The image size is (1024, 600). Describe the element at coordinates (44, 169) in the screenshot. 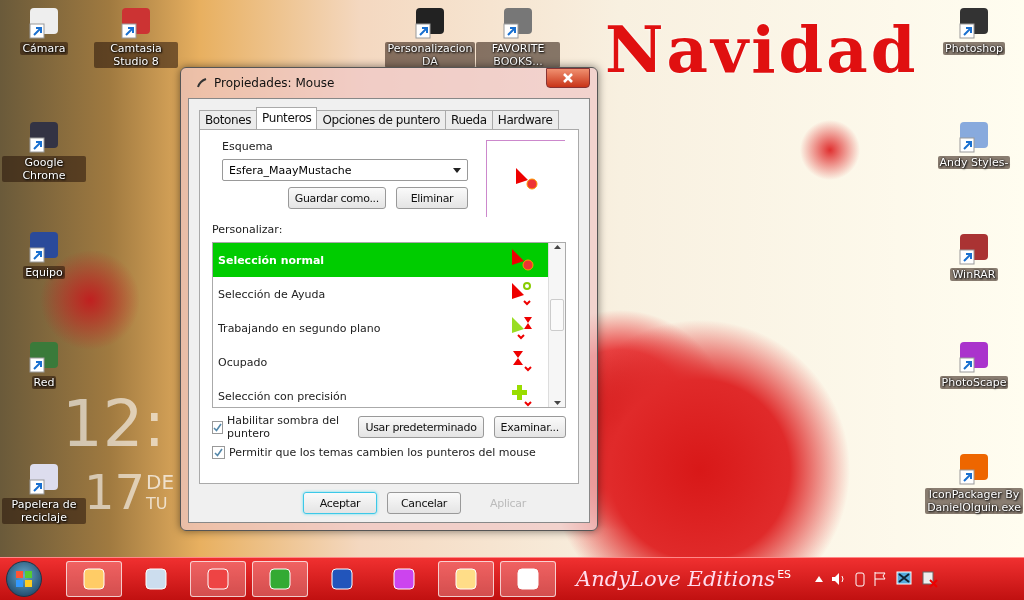

I see `shortcut-label: Google Chrome` at that location.